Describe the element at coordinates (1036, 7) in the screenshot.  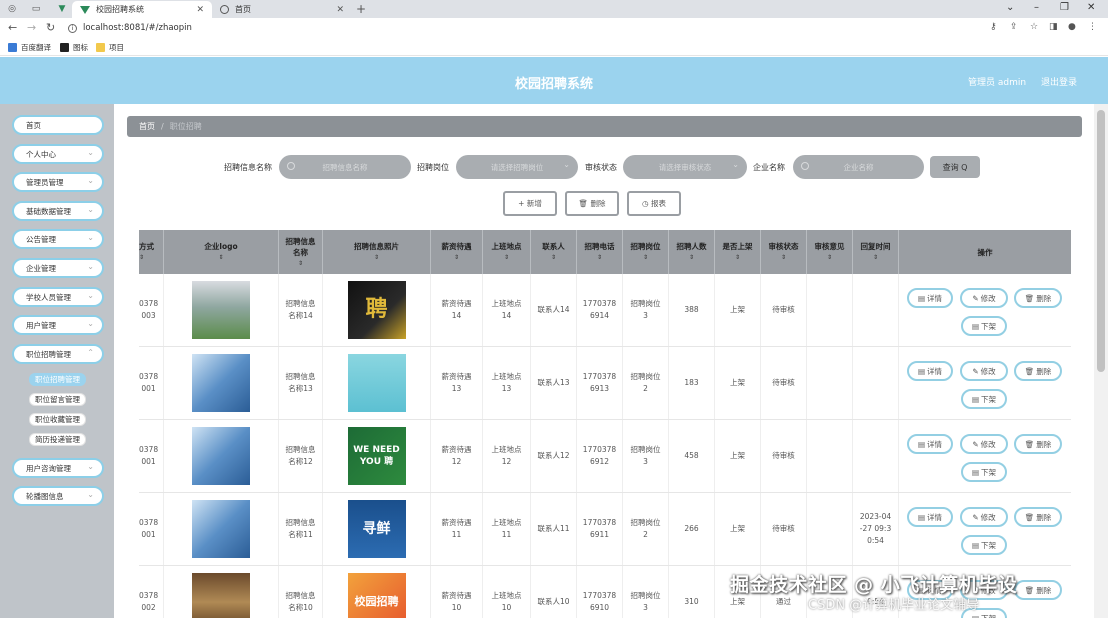
I see `minimize-icon: –` at that location.